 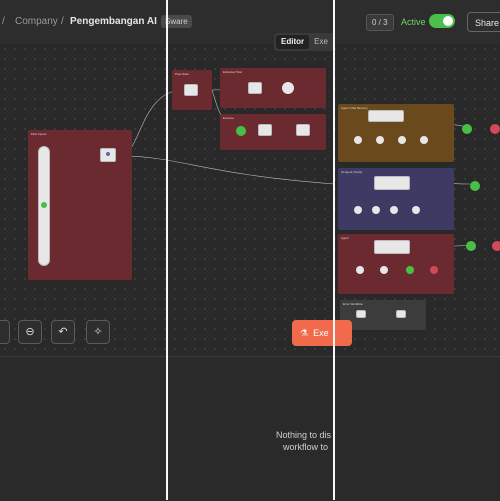 I want to click on group-label: AI Agent (Tools), so click(x=352, y=172).